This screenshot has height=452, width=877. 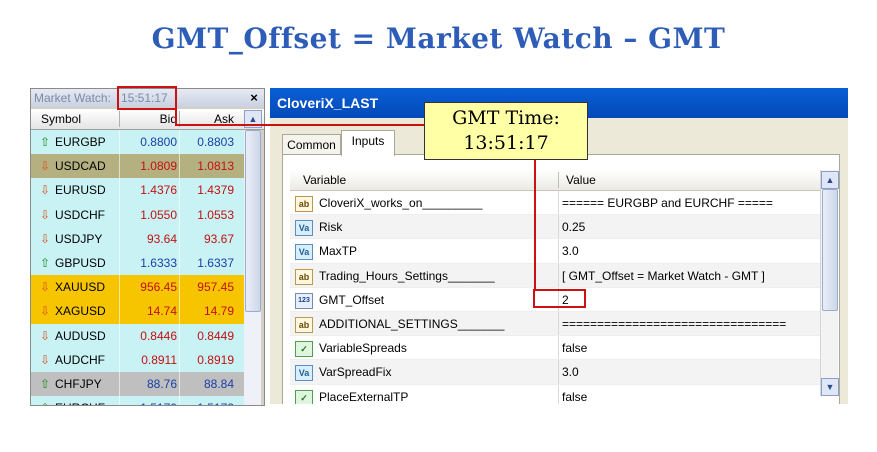 I want to click on ask-cell: 1.4379, so click(x=215, y=190).